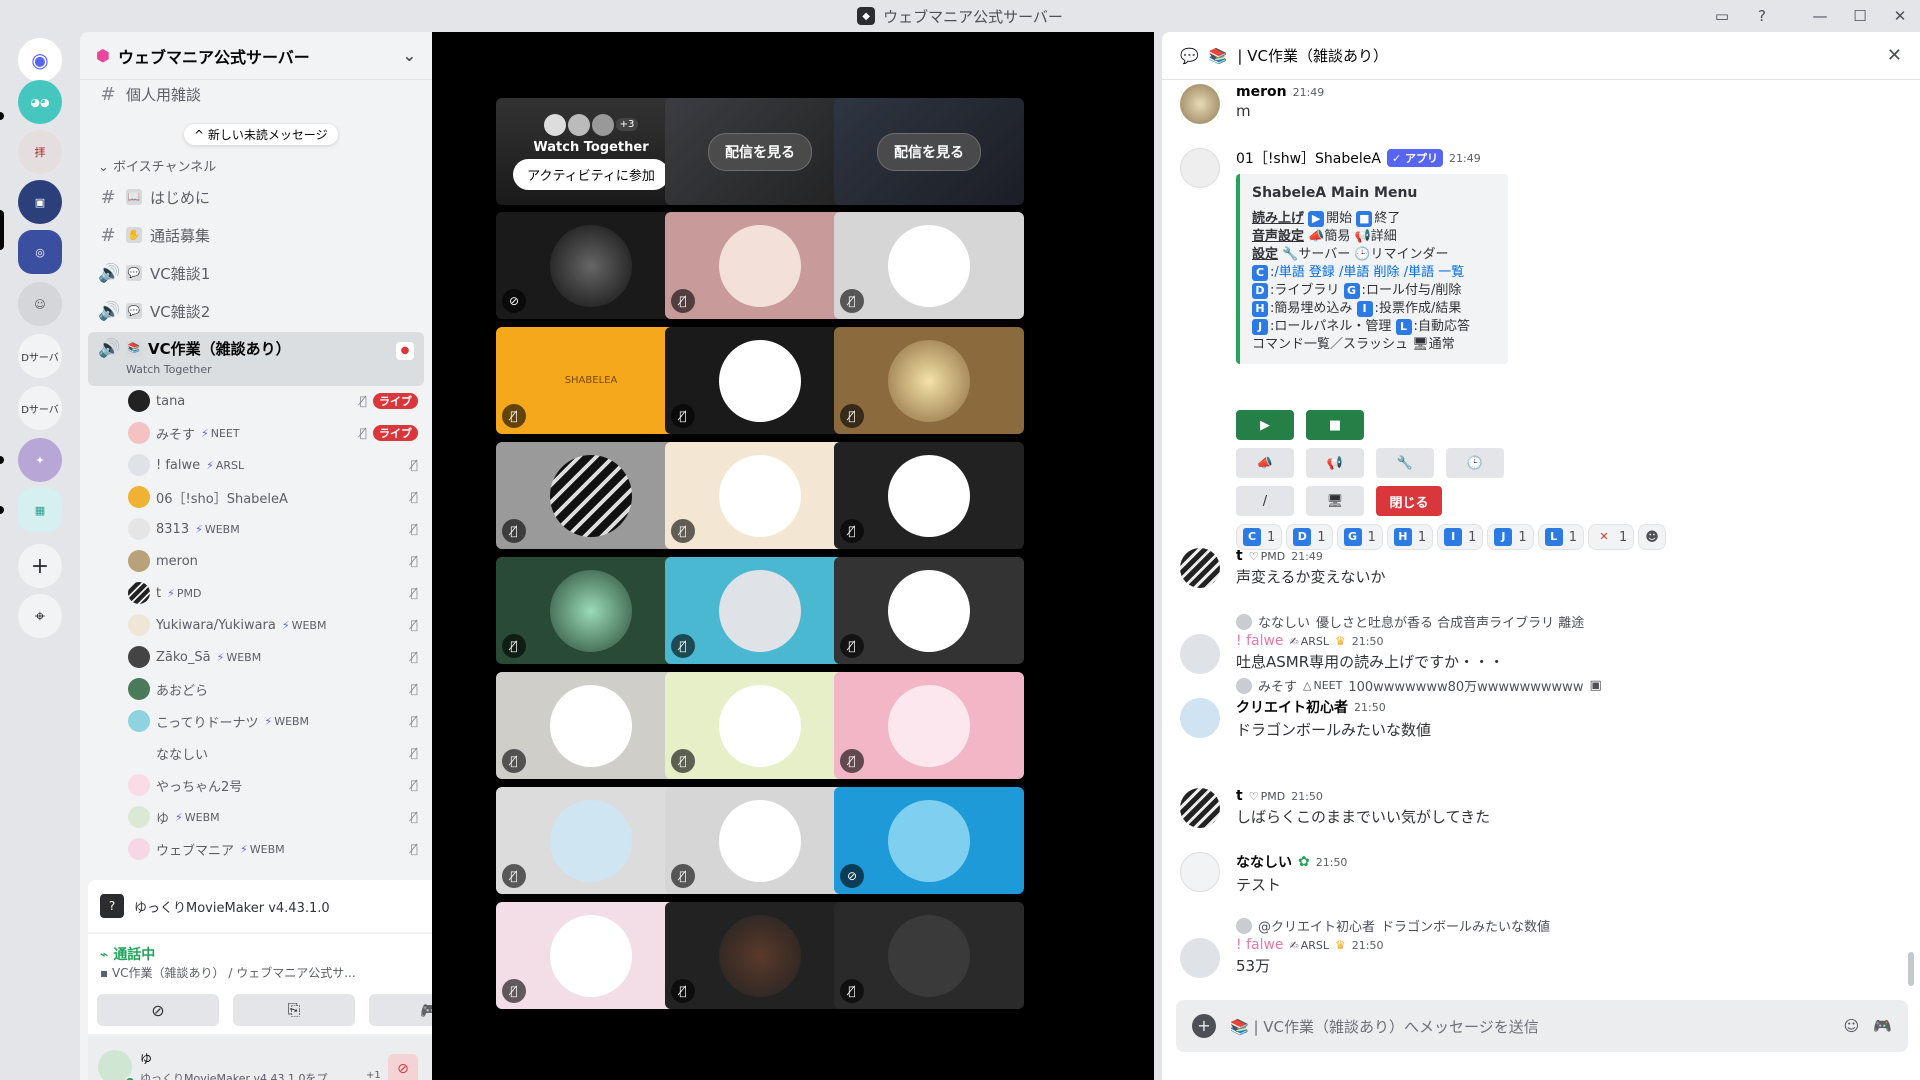 The height and width of the screenshot is (1080, 1920). What do you see at coordinates (40, 202) in the screenshot?
I see `server-icon-3: ▣` at bounding box center [40, 202].